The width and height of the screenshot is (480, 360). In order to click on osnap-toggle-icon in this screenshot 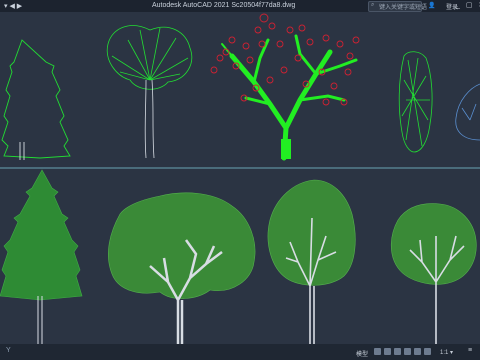, I will do `click(417, 351)`.